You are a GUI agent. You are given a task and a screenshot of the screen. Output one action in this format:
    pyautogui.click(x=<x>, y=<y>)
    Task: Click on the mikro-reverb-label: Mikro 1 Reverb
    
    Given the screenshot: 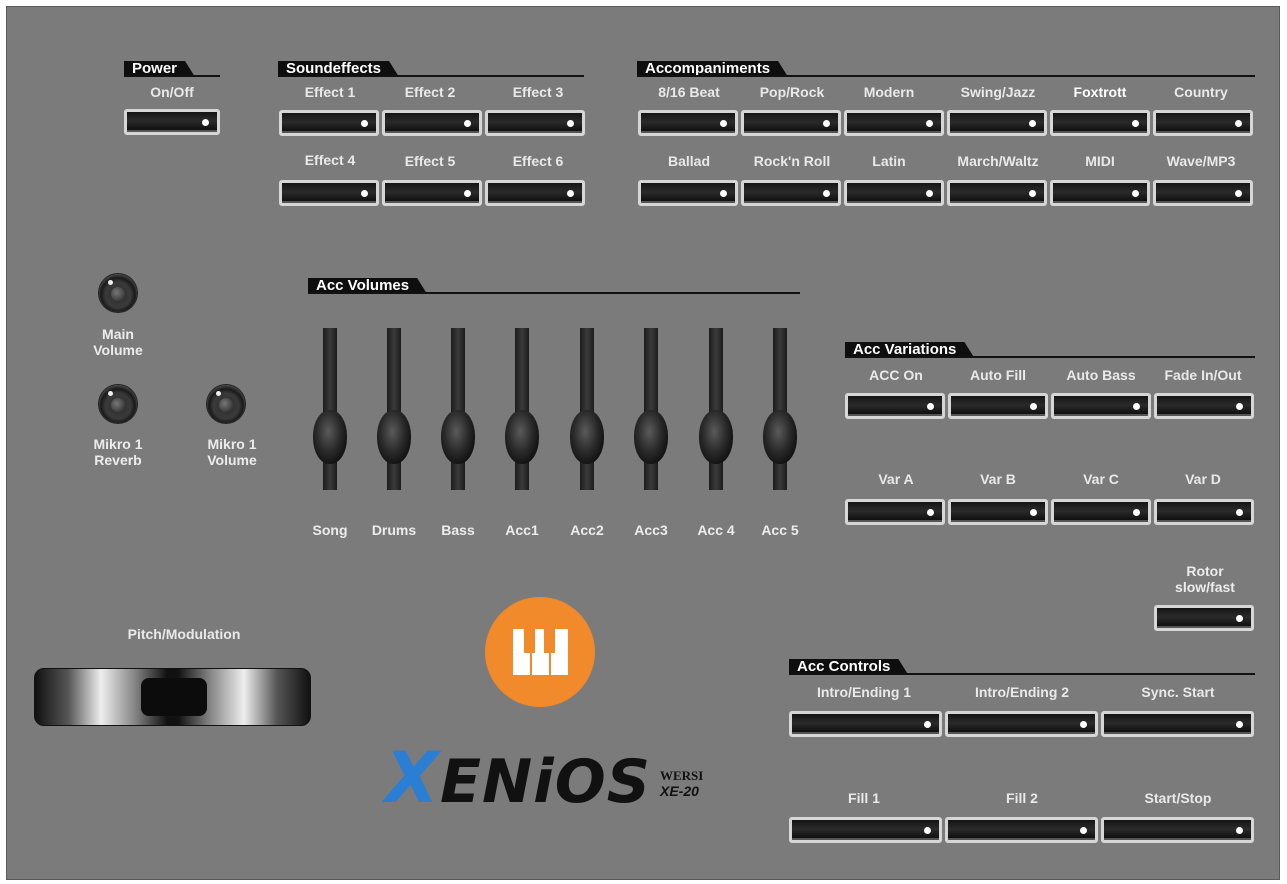 What is the action you would take?
    pyautogui.click(x=118, y=452)
    